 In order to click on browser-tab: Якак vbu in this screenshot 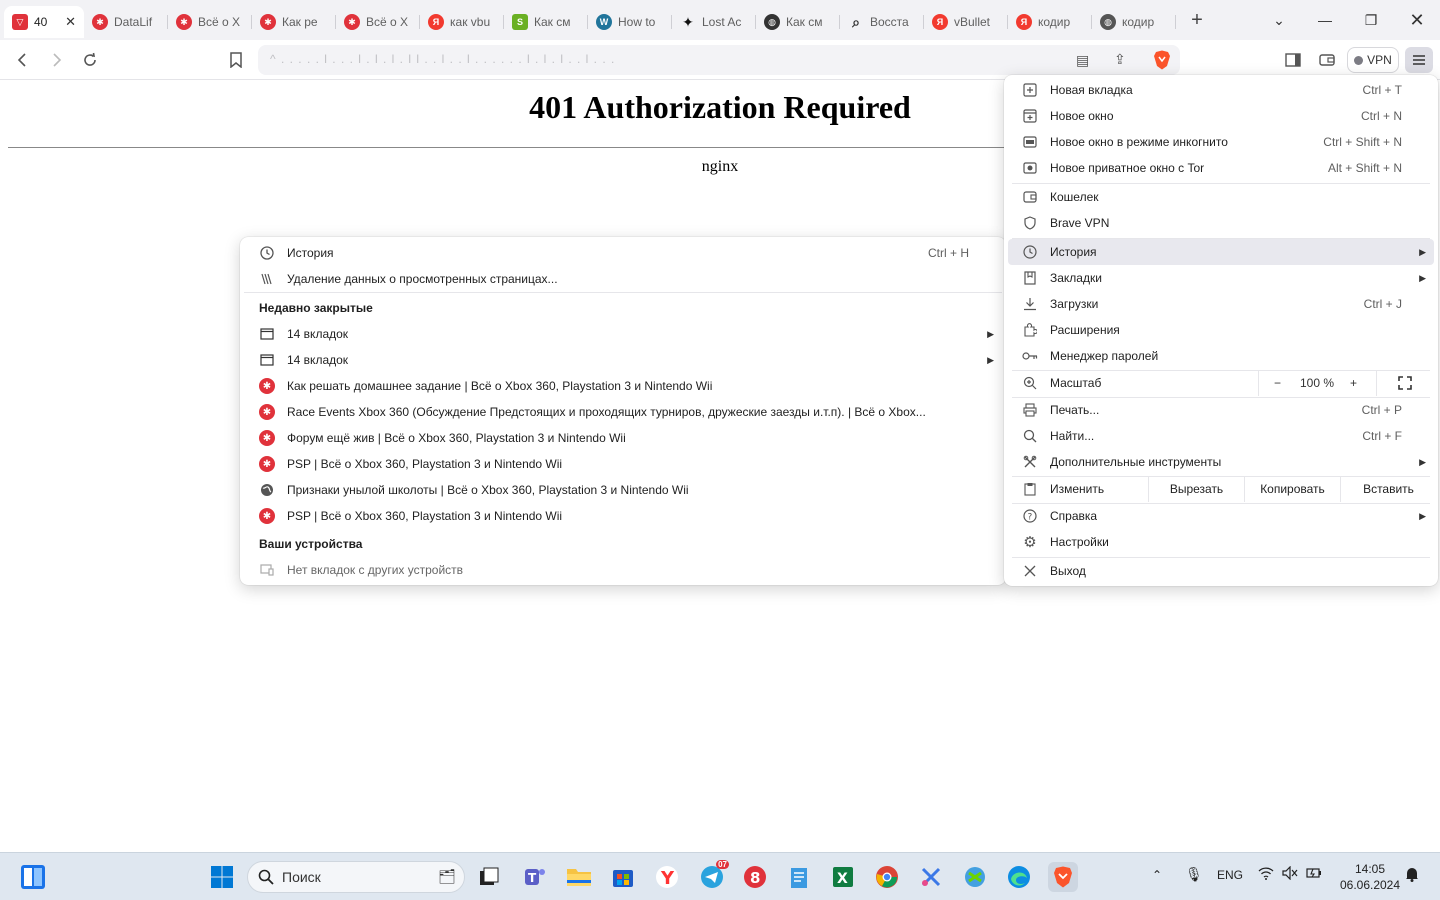, I will do `click(462, 22)`.